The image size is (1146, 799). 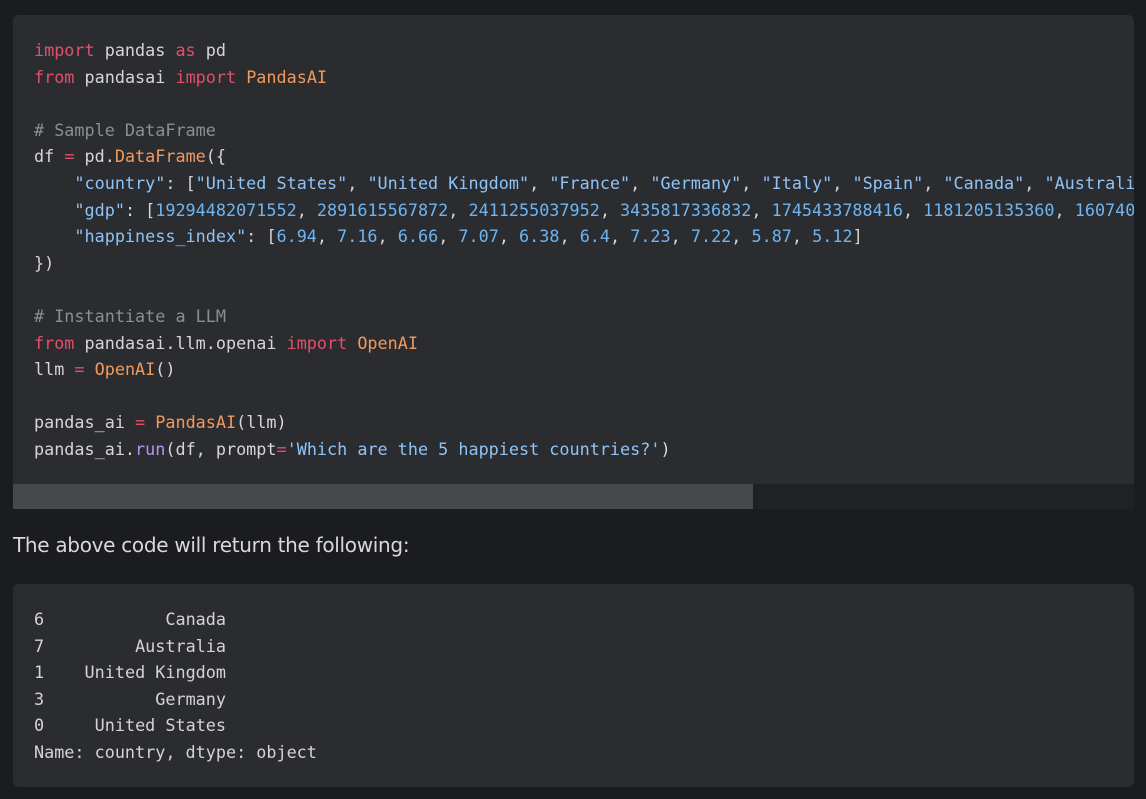 What do you see at coordinates (39, 698) in the screenshot?
I see `output-row-index: 3` at bounding box center [39, 698].